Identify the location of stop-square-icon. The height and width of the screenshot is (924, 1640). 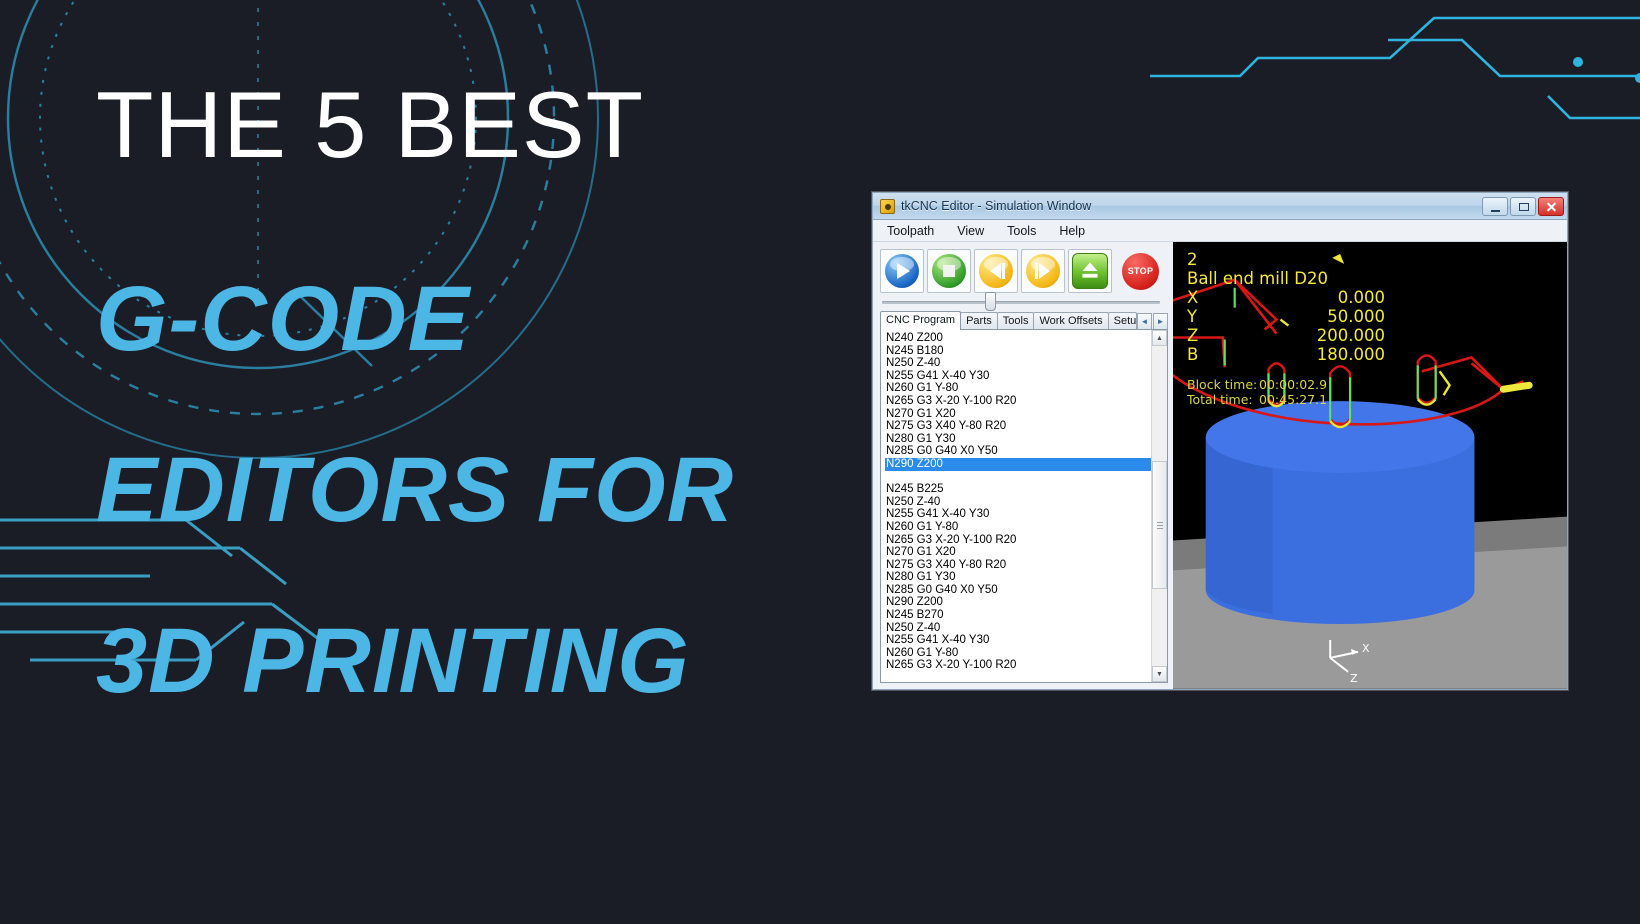
(949, 271).